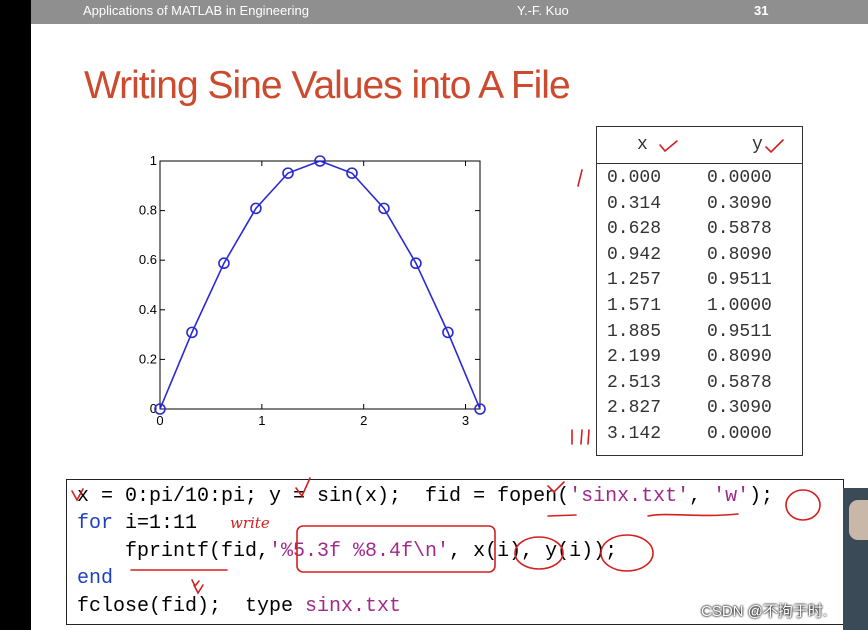  Describe the element at coordinates (634, 305) in the screenshot. I see `cell-x: 1.571` at that location.